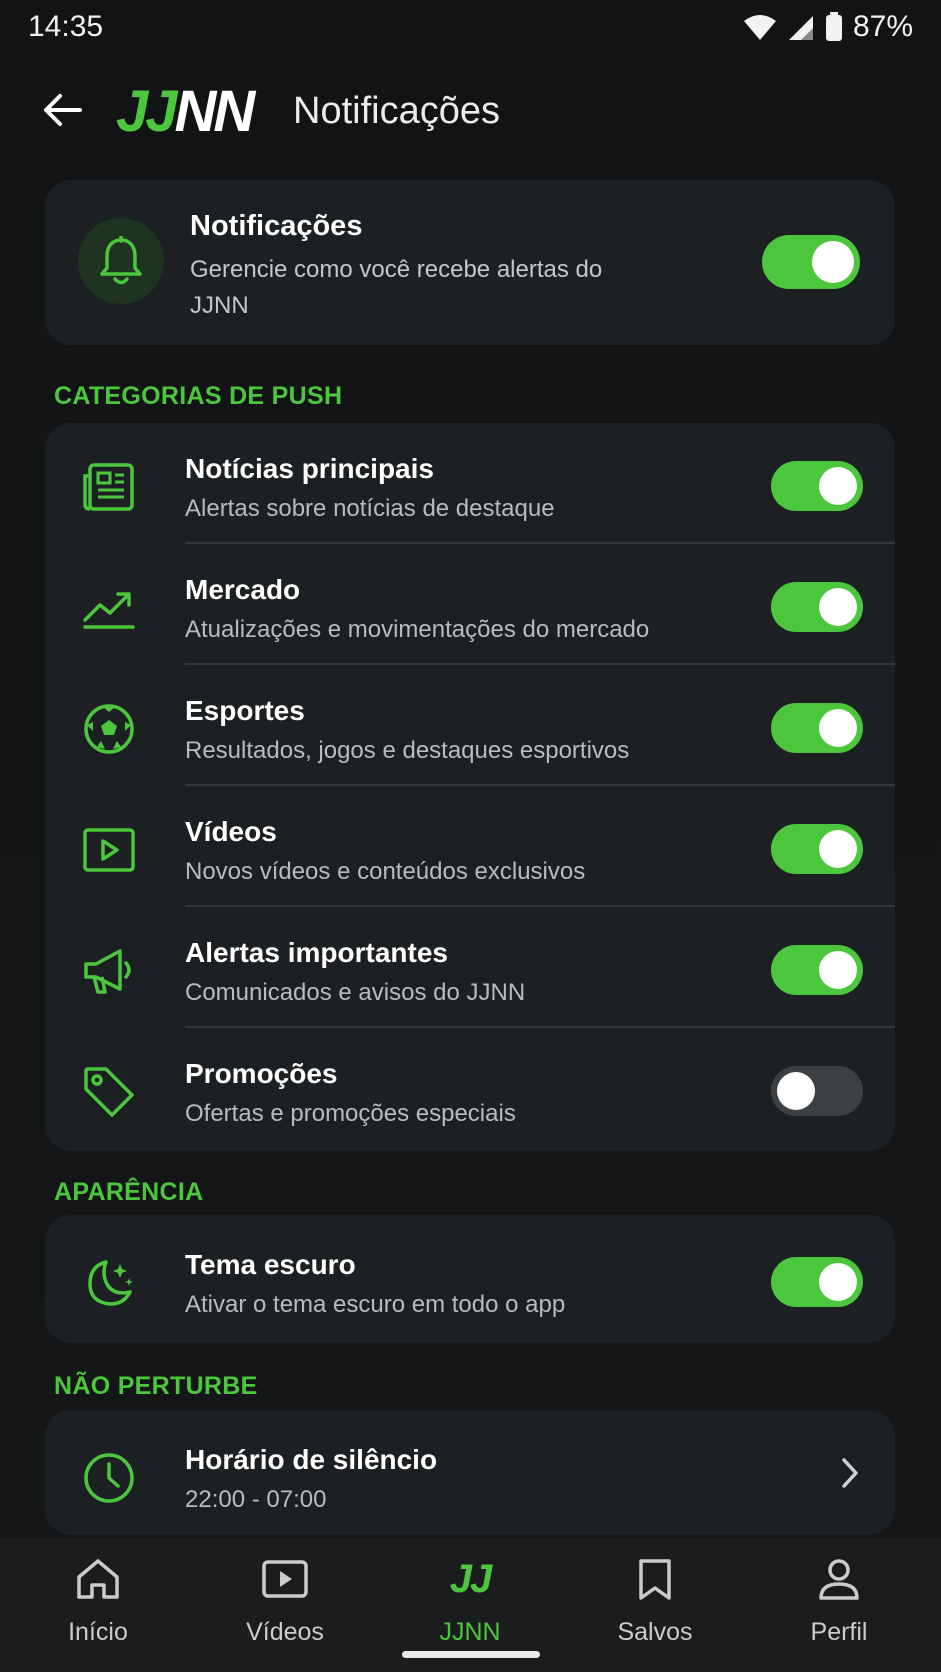 The width and height of the screenshot is (941, 1672). I want to click on section-appearance: APARÊNCIA, so click(129, 1192).